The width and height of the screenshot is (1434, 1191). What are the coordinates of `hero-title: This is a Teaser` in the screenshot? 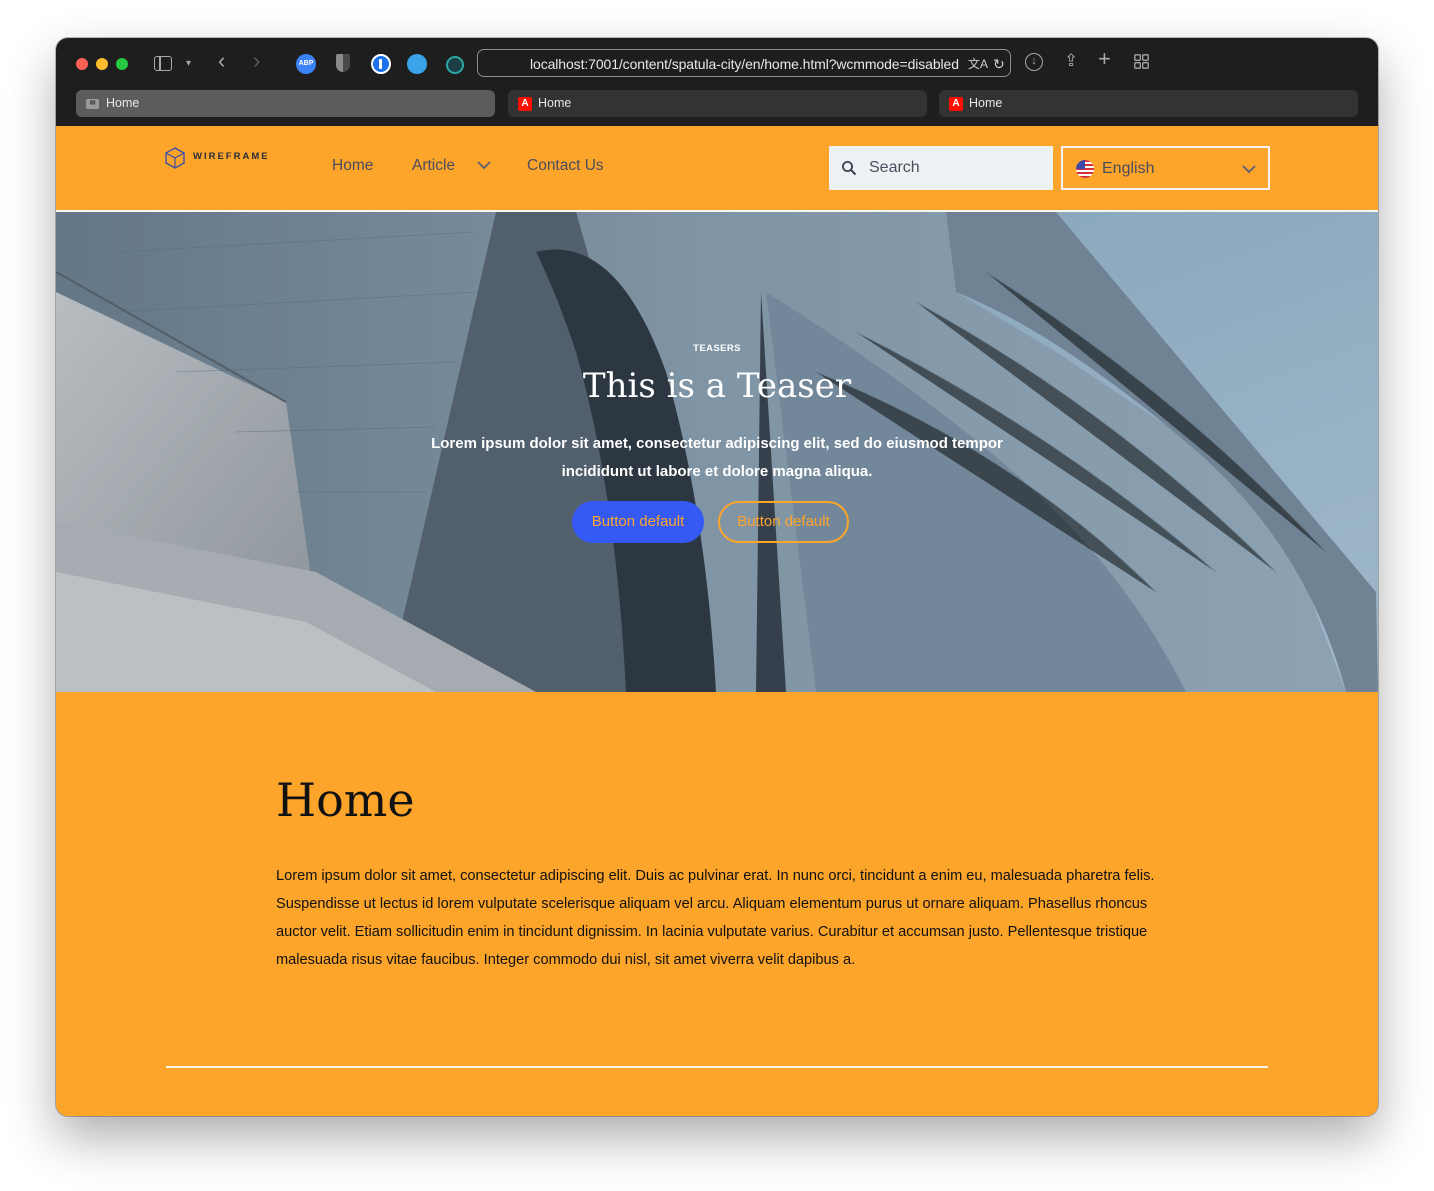 It's located at (717, 386).